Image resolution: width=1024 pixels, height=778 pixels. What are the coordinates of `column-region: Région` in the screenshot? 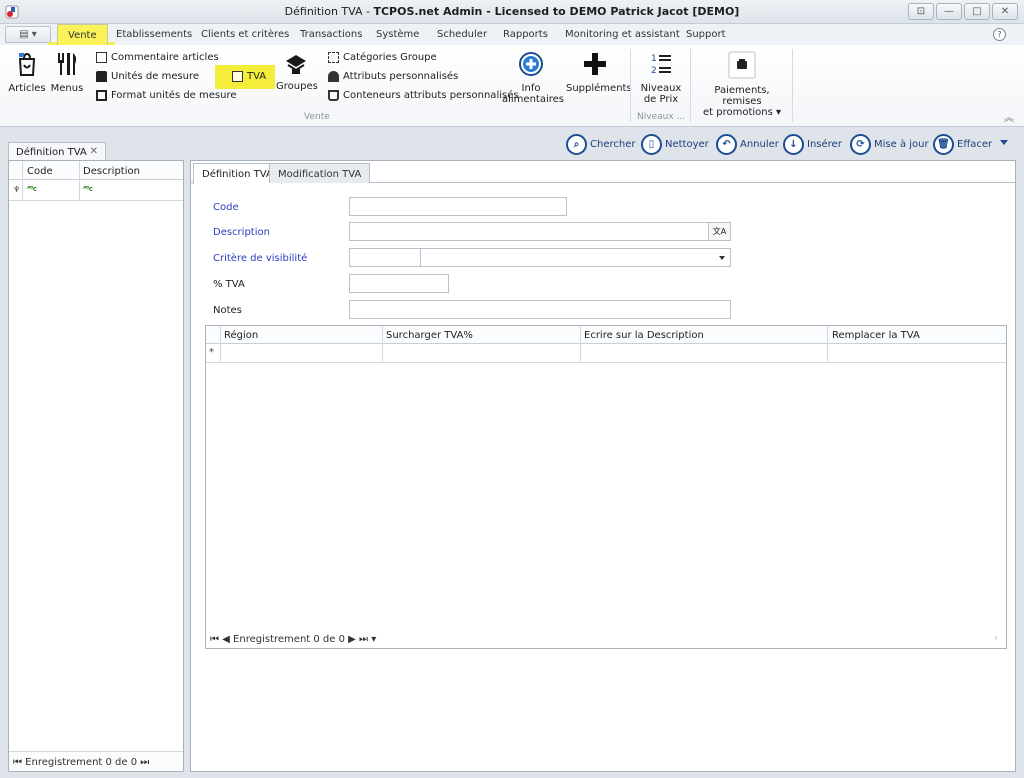 It's located at (241, 335).